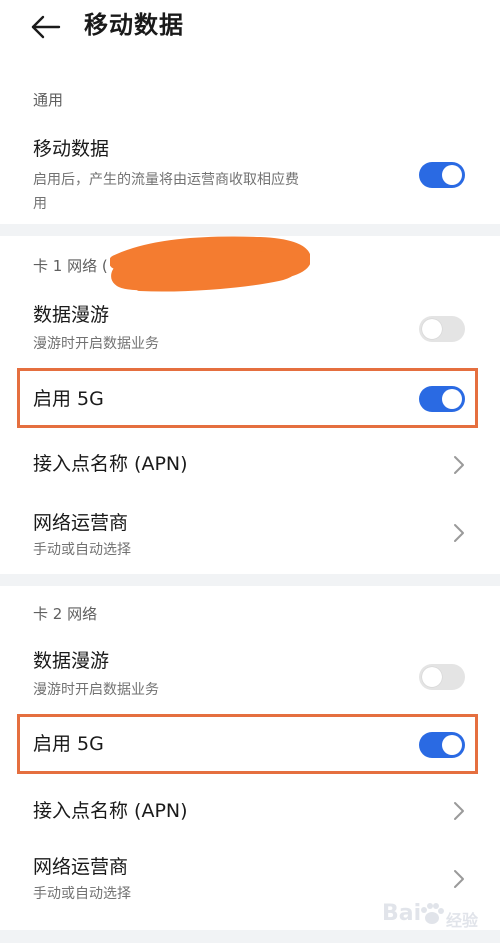 The image size is (500, 943). What do you see at coordinates (40, 204) in the screenshot?
I see `mobile-data-subtitle-line2: 用` at bounding box center [40, 204].